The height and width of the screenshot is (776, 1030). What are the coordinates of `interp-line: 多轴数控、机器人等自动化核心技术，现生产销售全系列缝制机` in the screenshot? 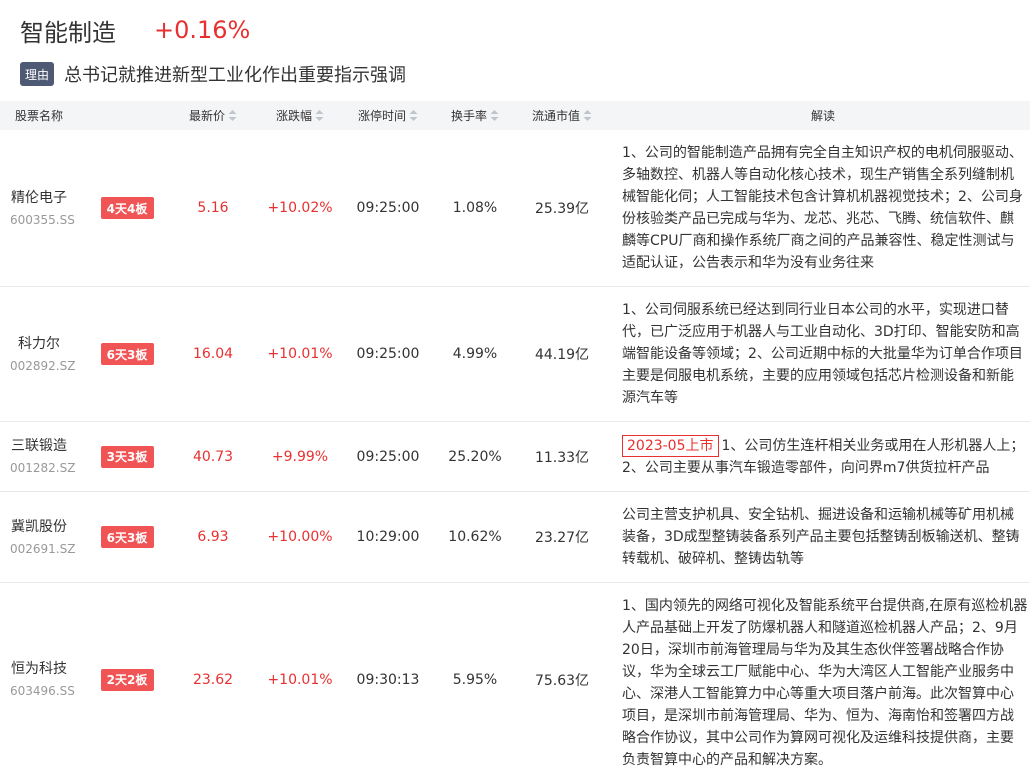 It's located at (818, 175).